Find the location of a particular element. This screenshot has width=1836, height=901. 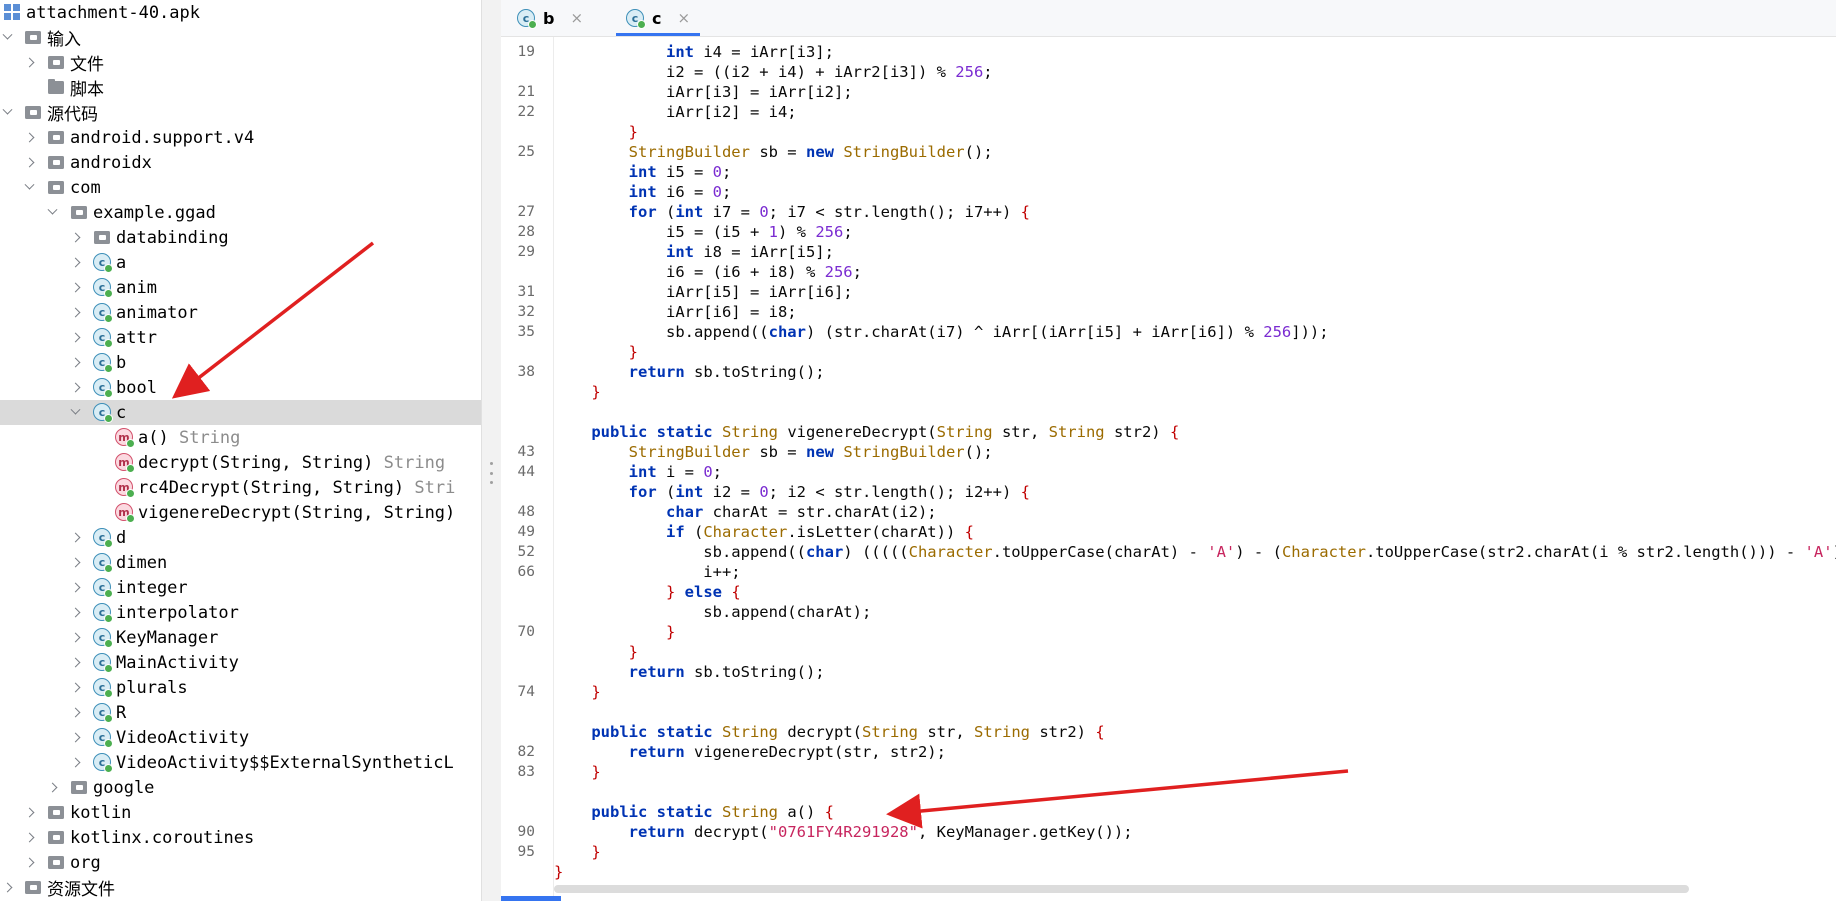

tree-row-package: androidx is located at coordinates (240, 162).